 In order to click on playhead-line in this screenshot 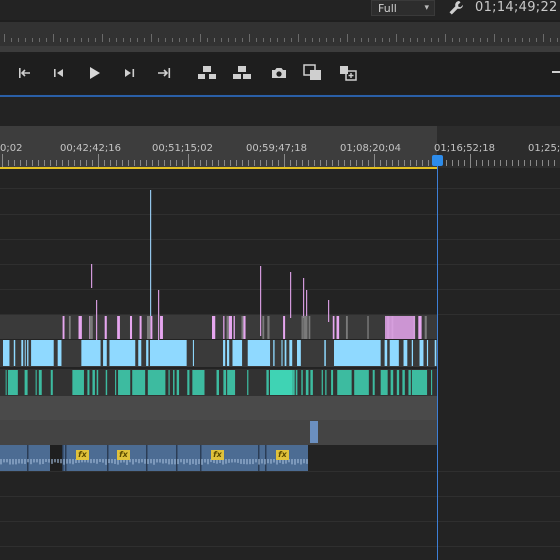, I will do `click(437, 360)`.